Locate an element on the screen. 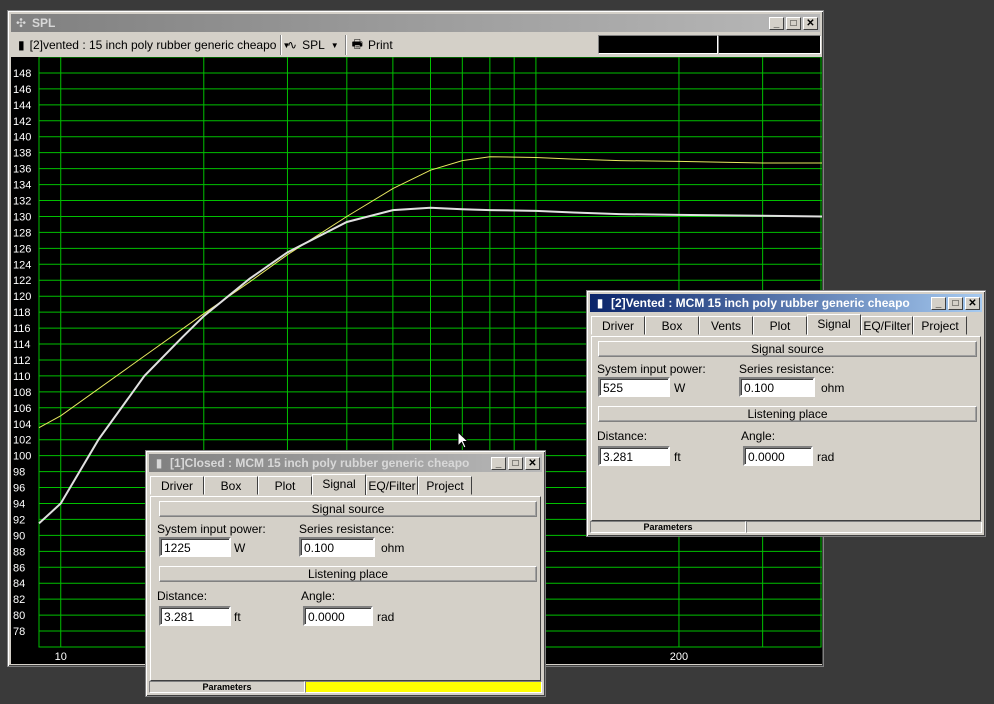 This screenshot has height=704, width=994. y-tick-label: 102 is located at coordinates (22, 441).